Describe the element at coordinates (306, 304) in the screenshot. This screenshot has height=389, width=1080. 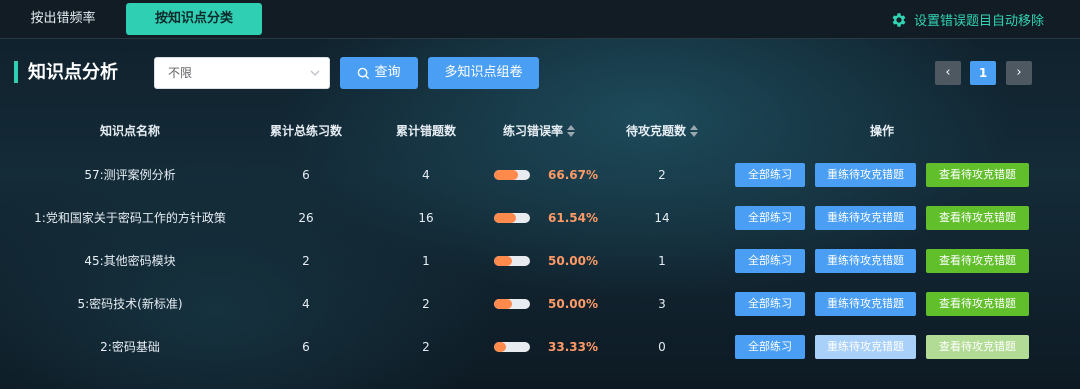
I see `total-practice-count: 4` at that location.